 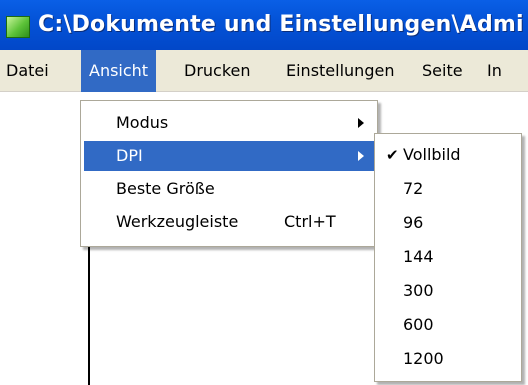 What do you see at coordinates (340, 71) in the screenshot?
I see `menu-einstellungen: Einstellungen` at bounding box center [340, 71].